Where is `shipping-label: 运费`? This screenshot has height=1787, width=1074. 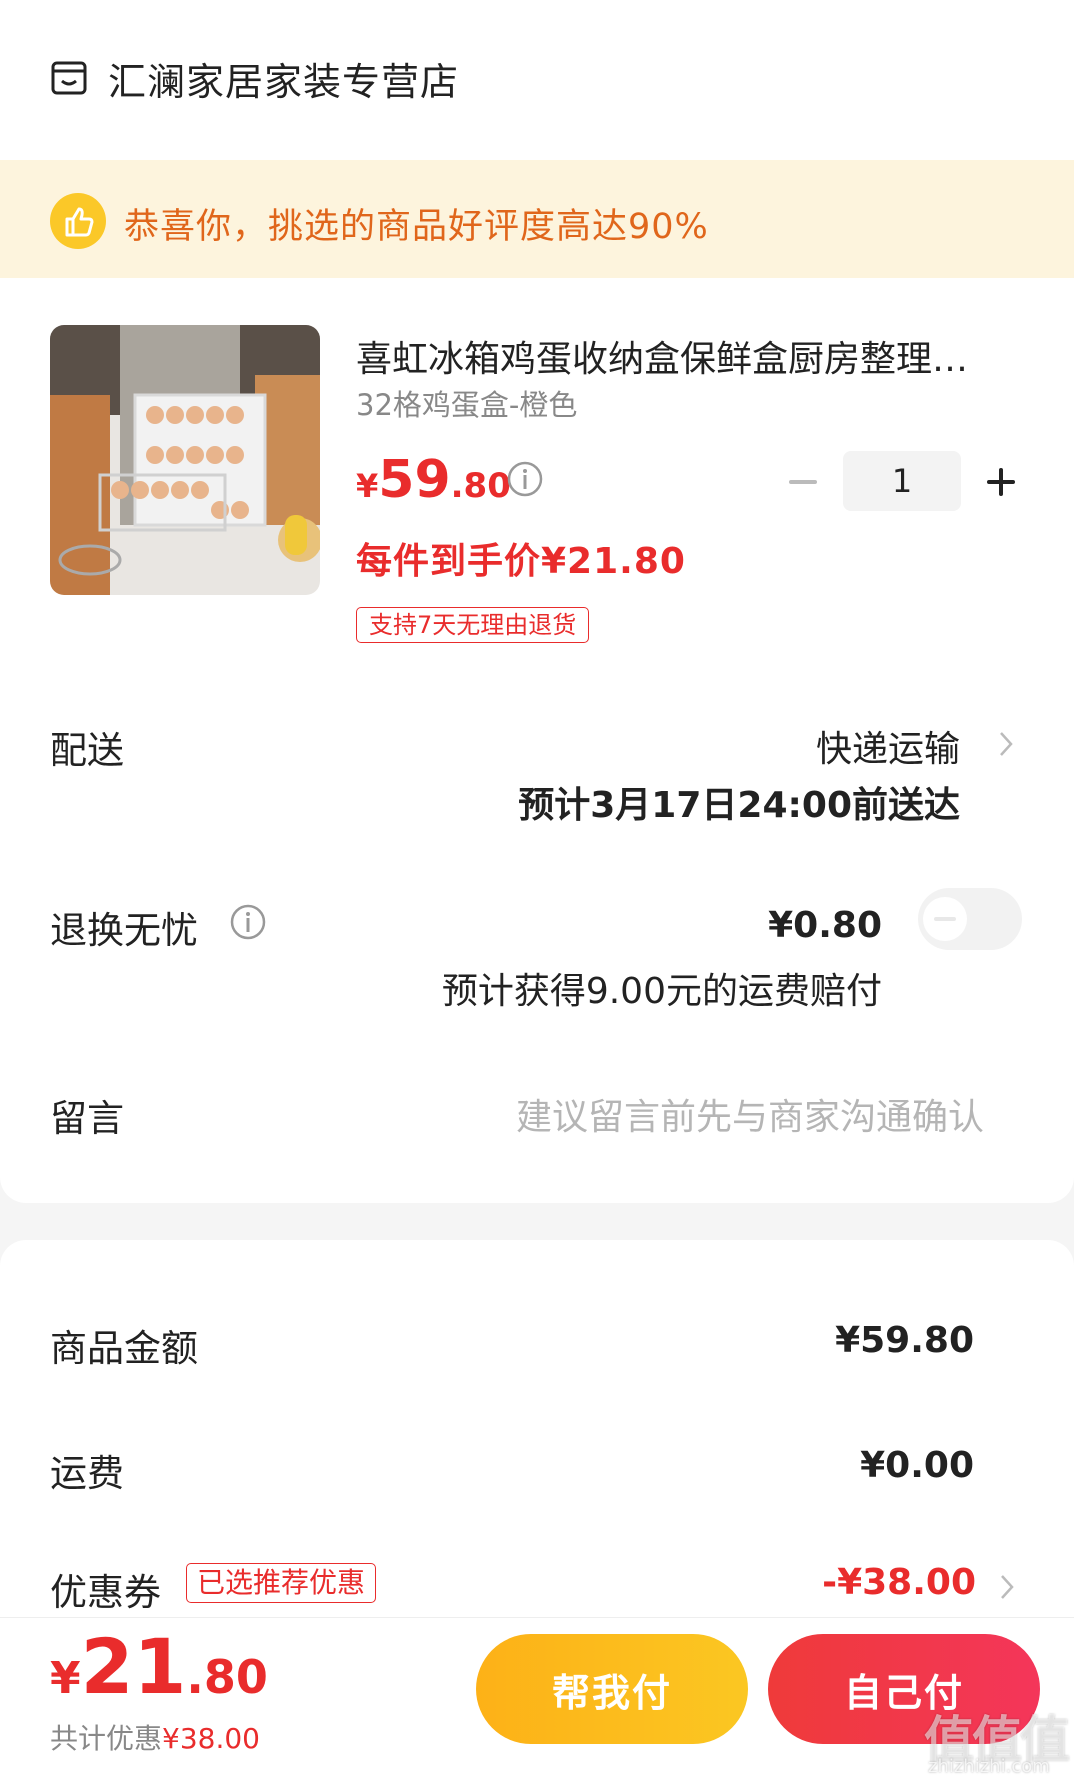 shipping-label: 运费 is located at coordinates (87, 1473).